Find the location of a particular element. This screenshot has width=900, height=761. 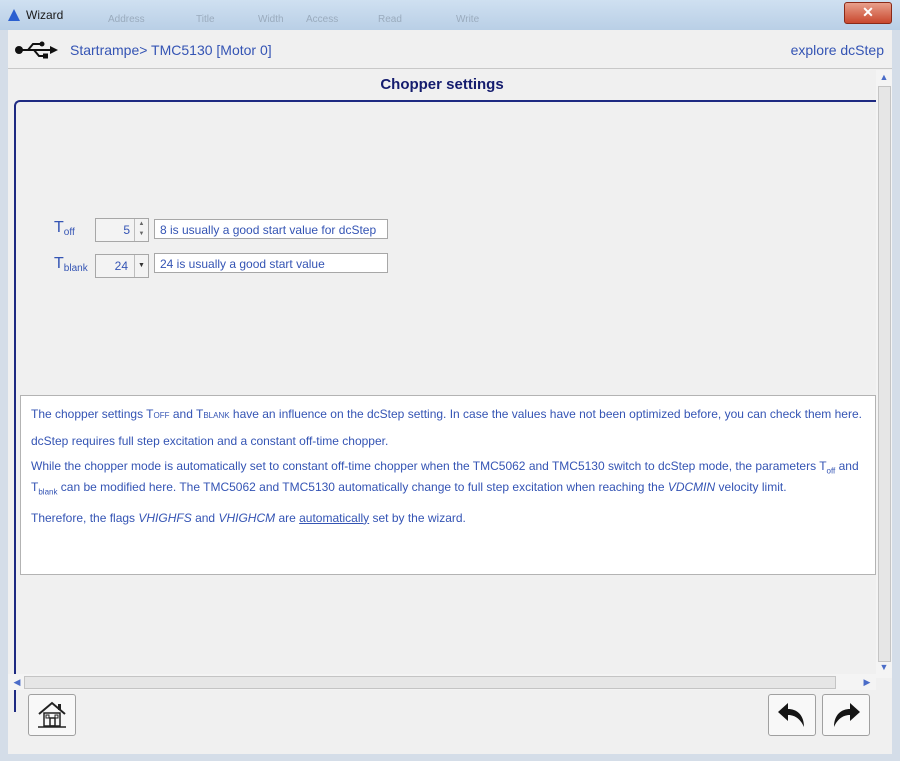

toff-spin-buttons: ▲ ▼ is located at coordinates (141, 230).